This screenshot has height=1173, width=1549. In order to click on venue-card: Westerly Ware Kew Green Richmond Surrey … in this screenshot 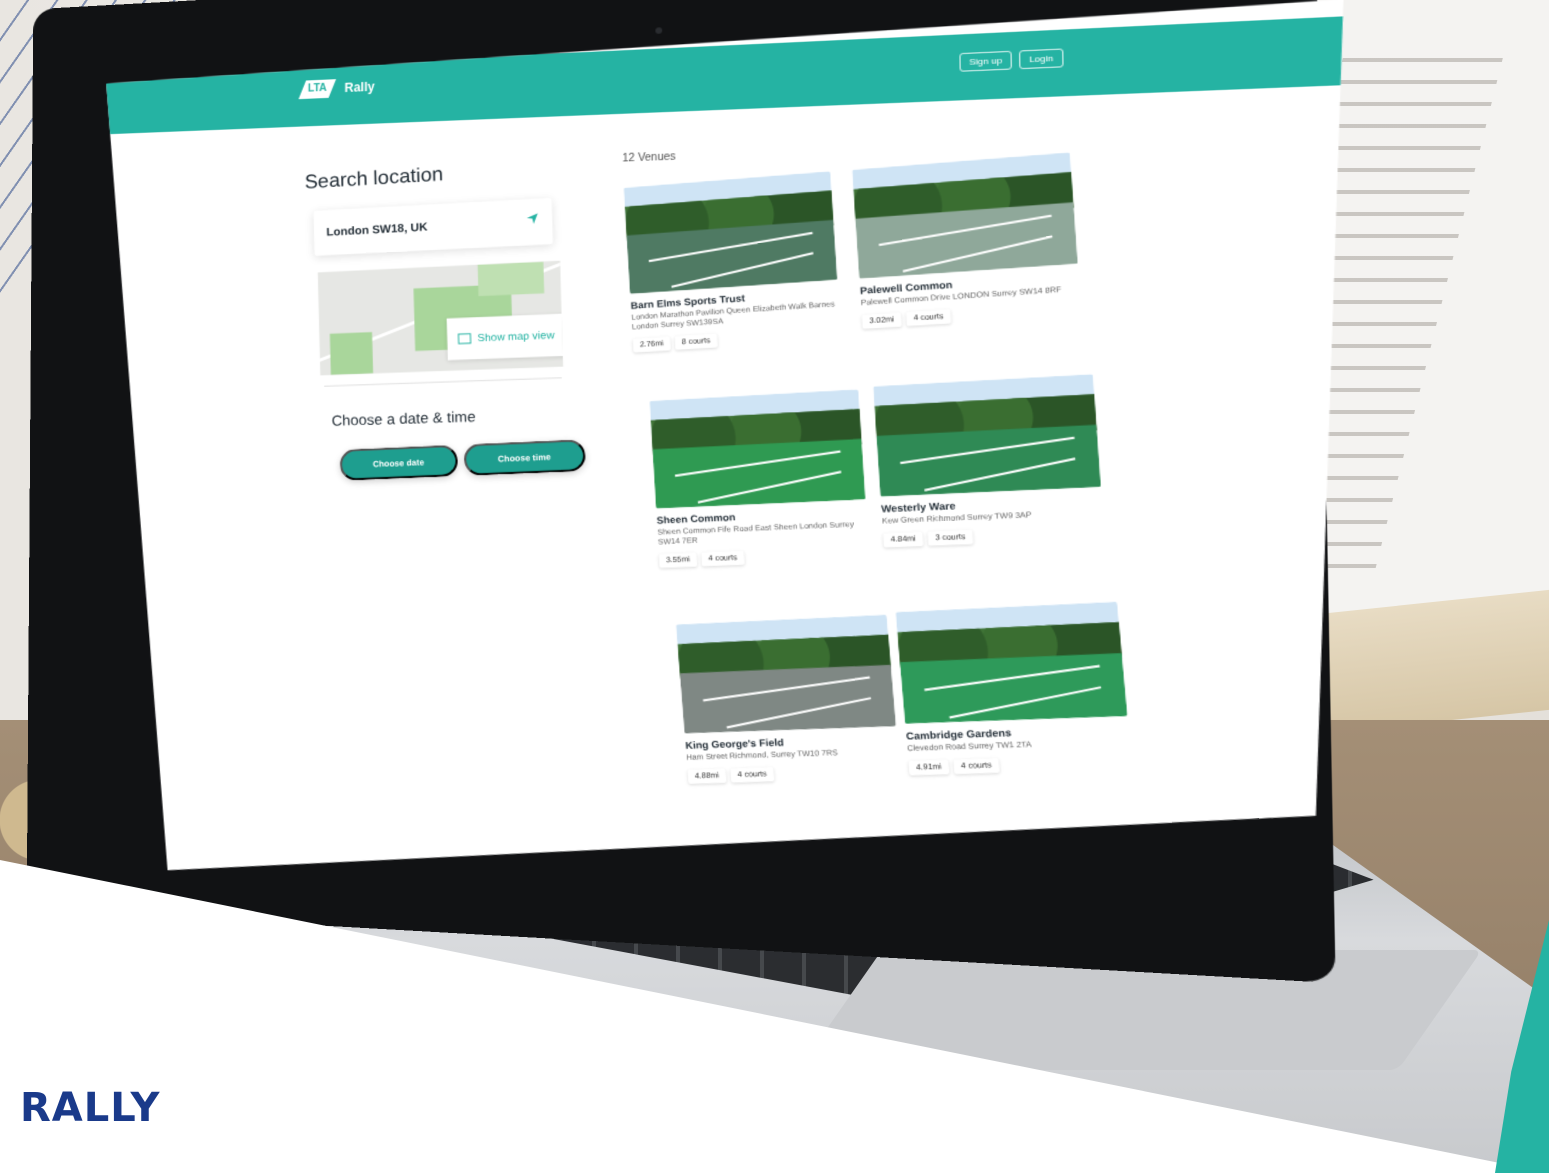, I will do `click(989, 461)`.